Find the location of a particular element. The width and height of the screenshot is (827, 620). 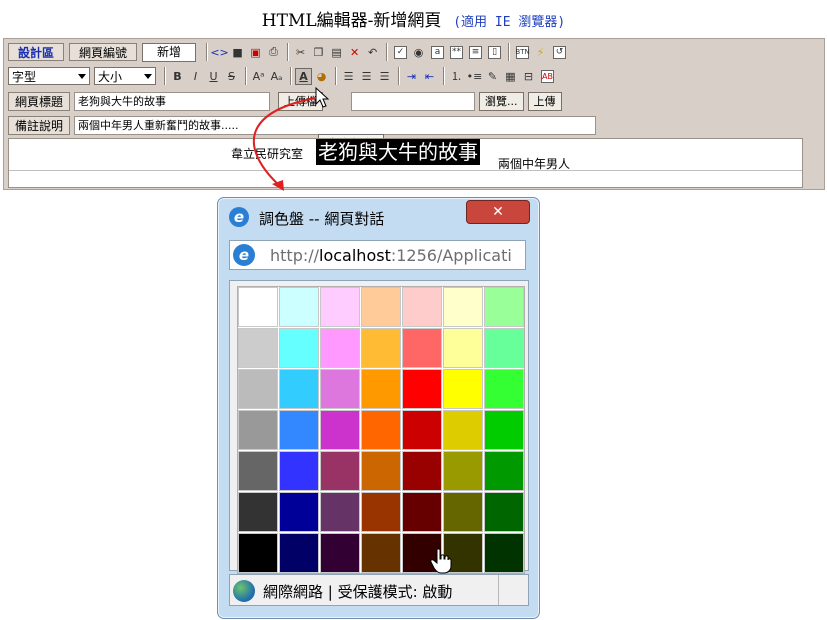

status-divider is located at coordinates (498, 590).